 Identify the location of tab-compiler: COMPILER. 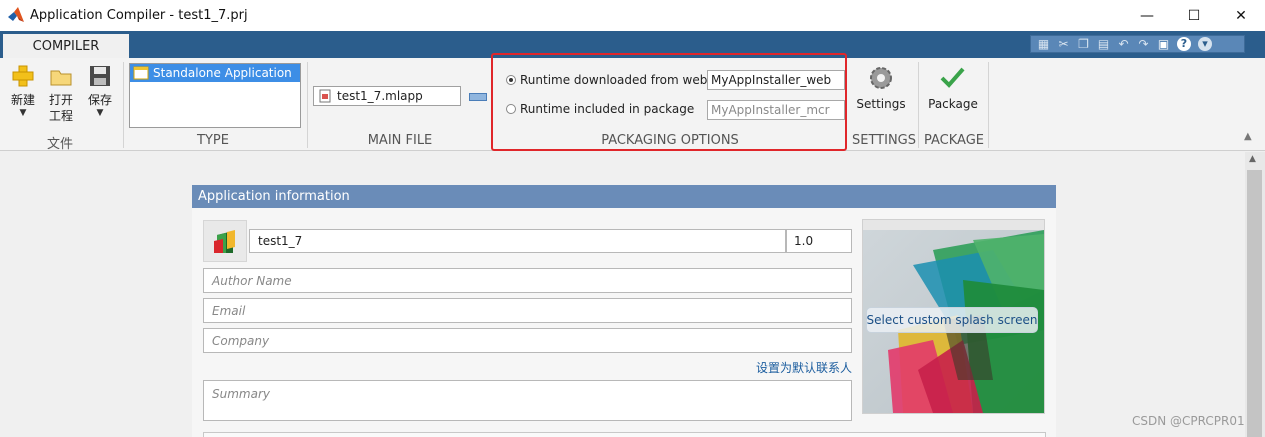
(66, 46).